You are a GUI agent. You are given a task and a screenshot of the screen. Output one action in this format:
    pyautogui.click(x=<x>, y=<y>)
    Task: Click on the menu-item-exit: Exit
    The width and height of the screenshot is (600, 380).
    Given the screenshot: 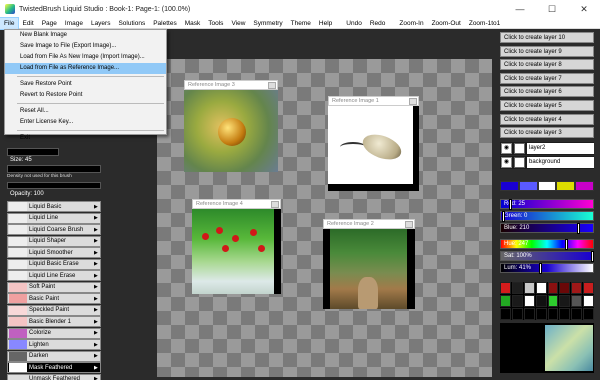 What is the action you would take?
    pyautogui.click(x=85, y=138)
    